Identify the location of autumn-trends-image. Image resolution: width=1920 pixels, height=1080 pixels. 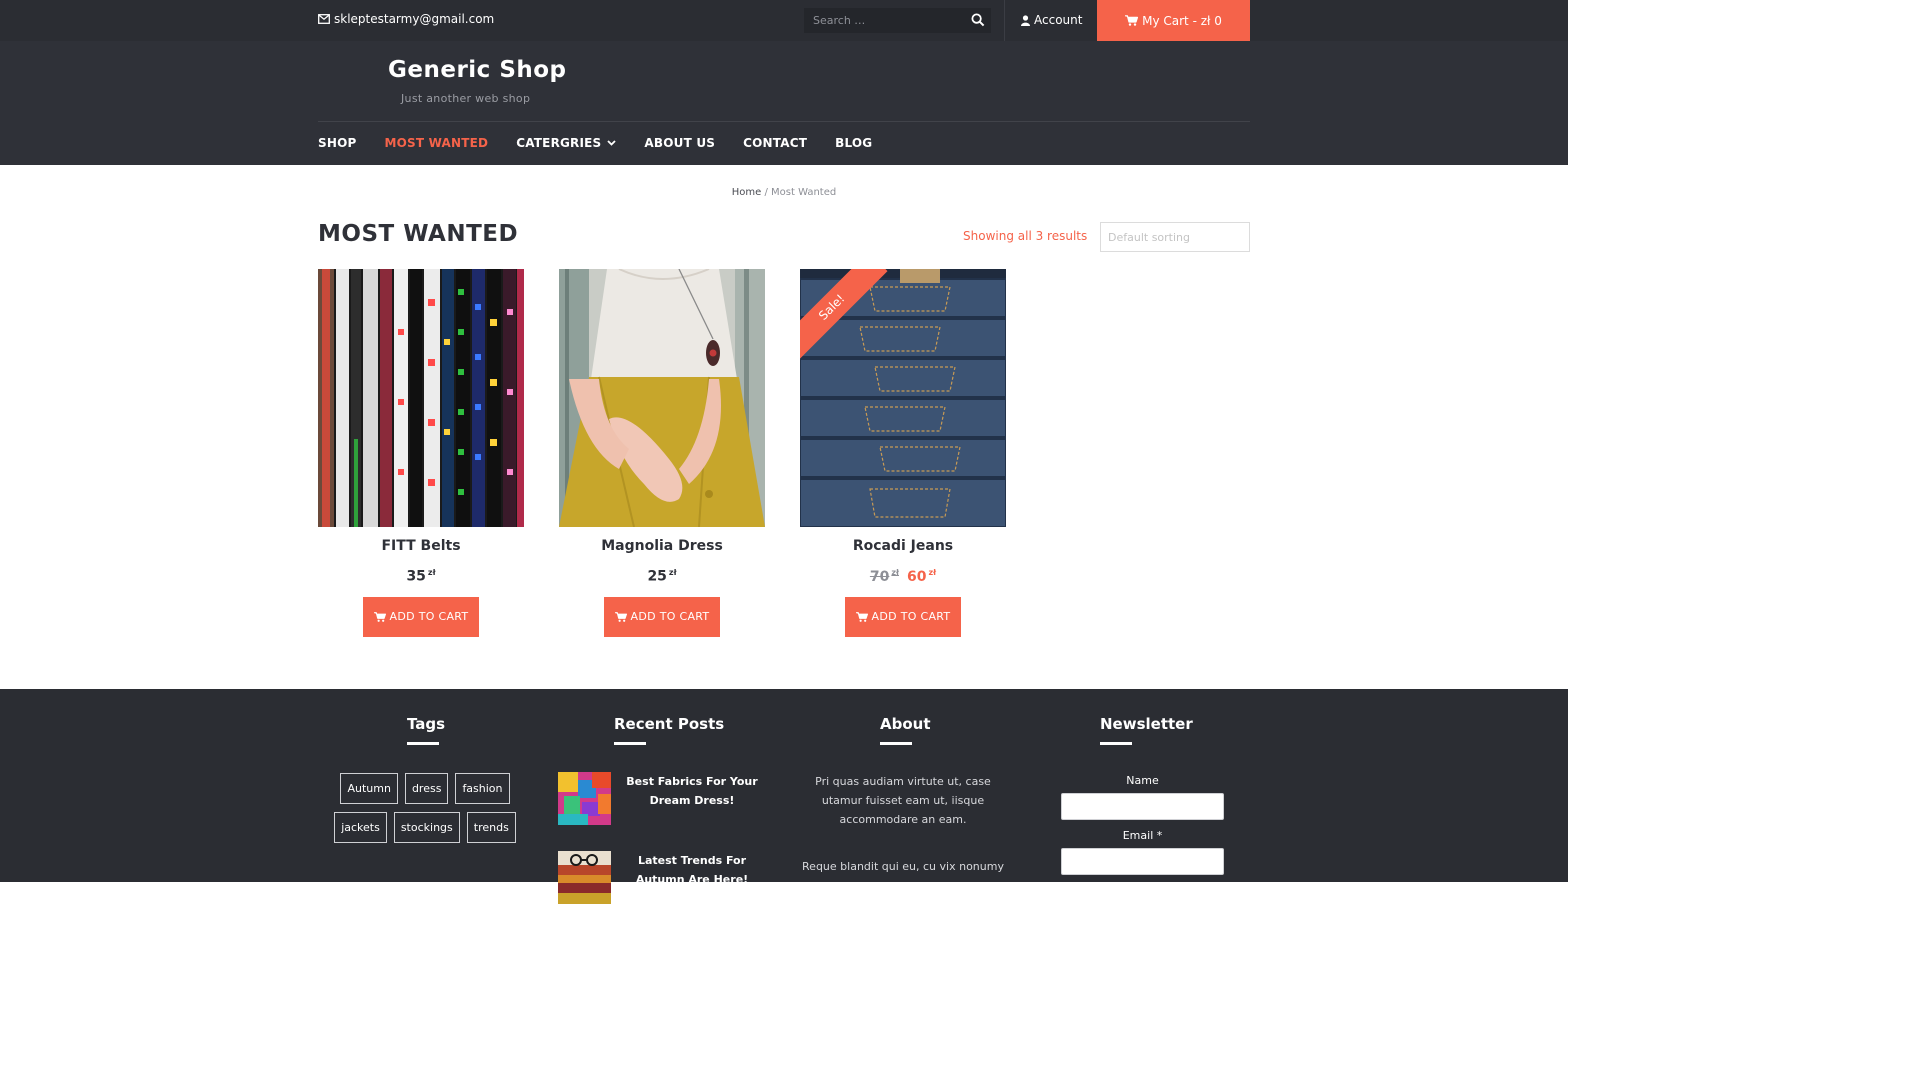
(584, 877).